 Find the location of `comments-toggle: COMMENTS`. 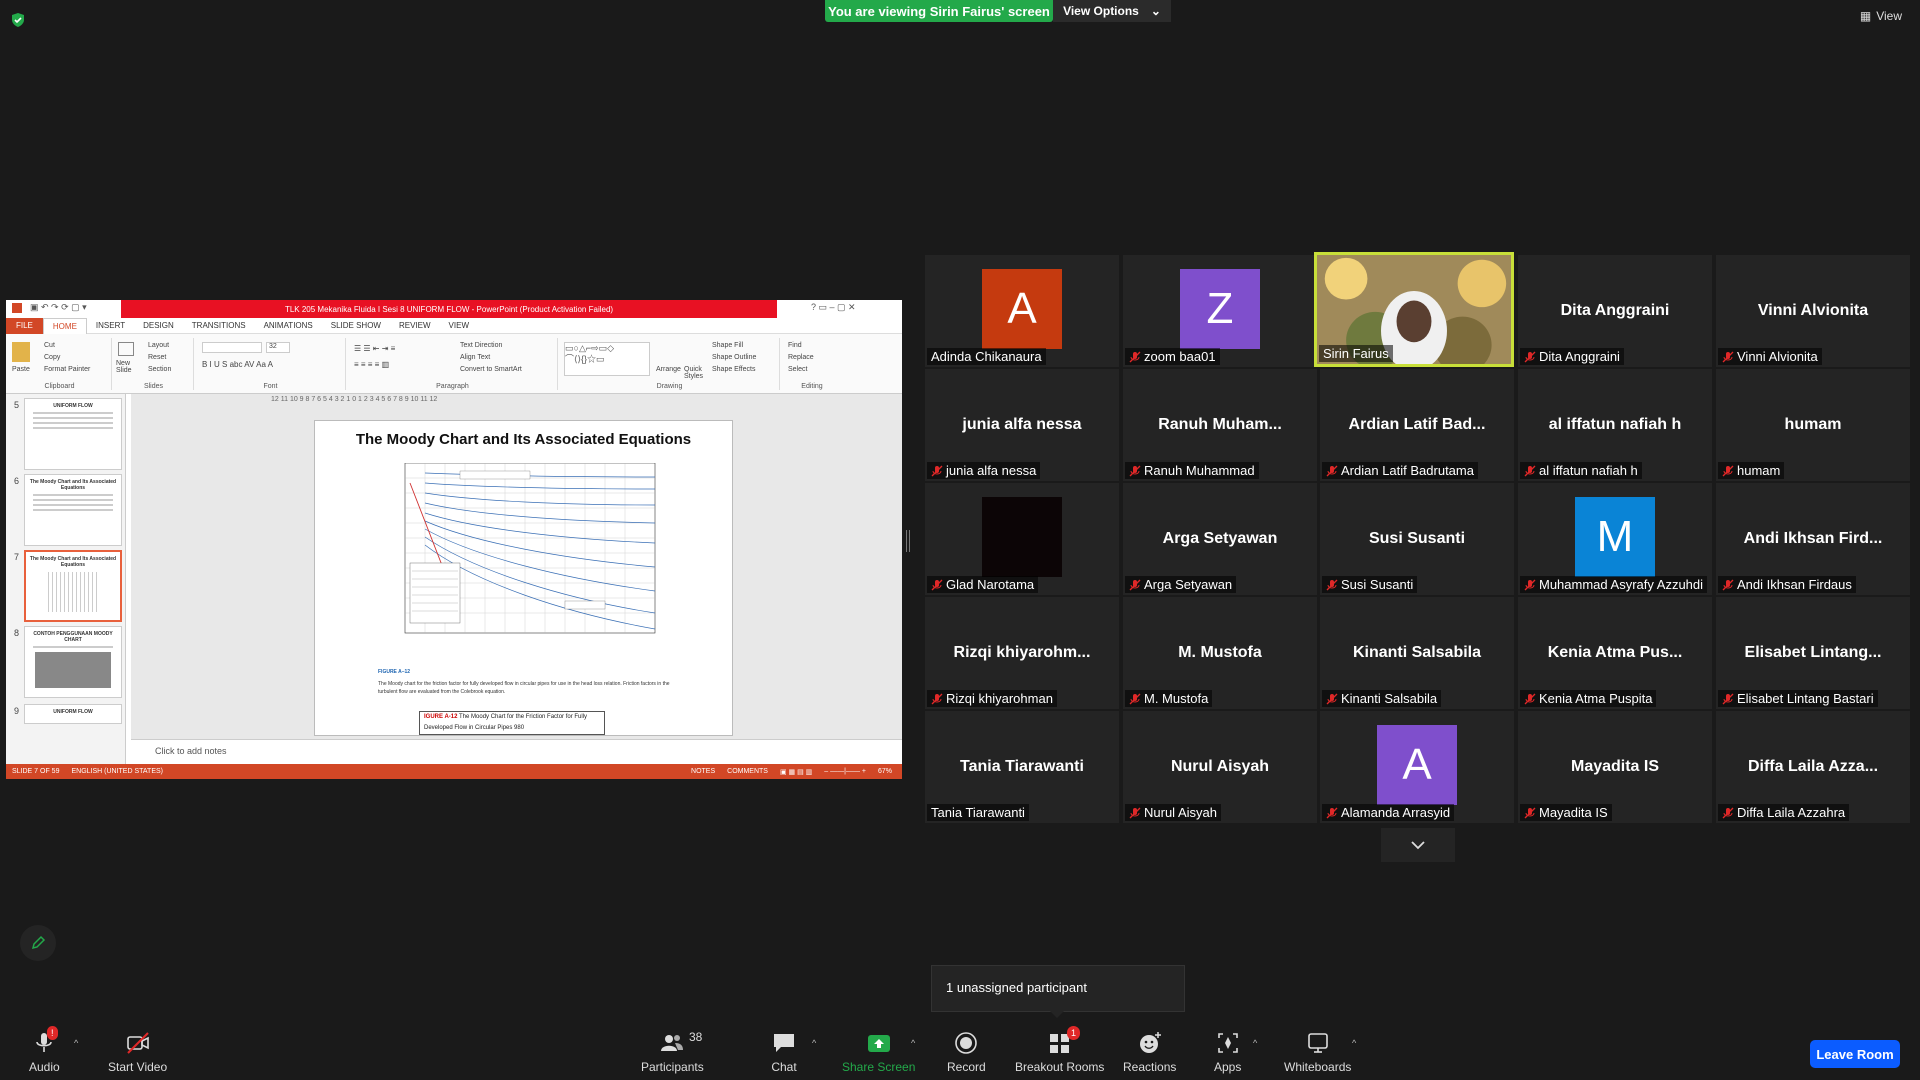

comments-toggle: COMMENTS is located at coordinates (747, 772).